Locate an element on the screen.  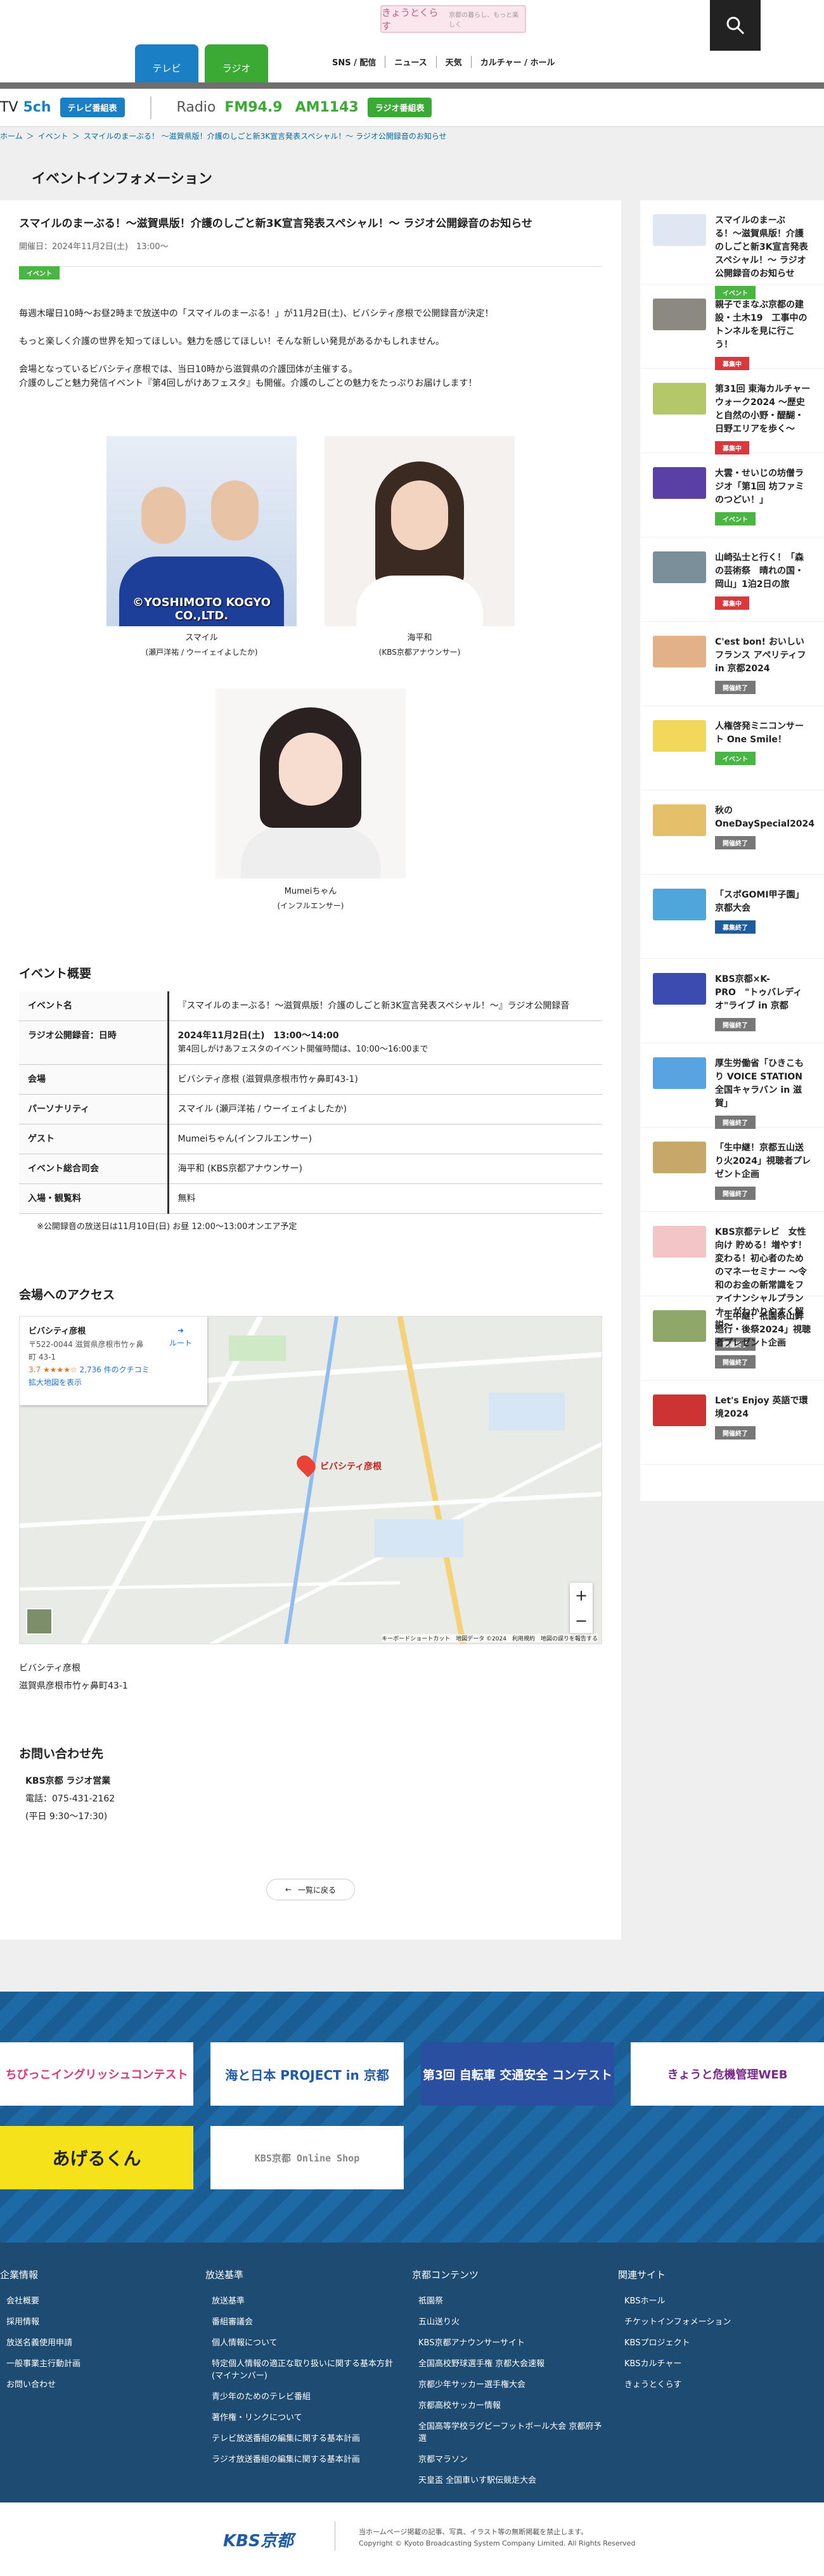
banner-agerukun: あげるくん is located at coordinates (96, 2157).